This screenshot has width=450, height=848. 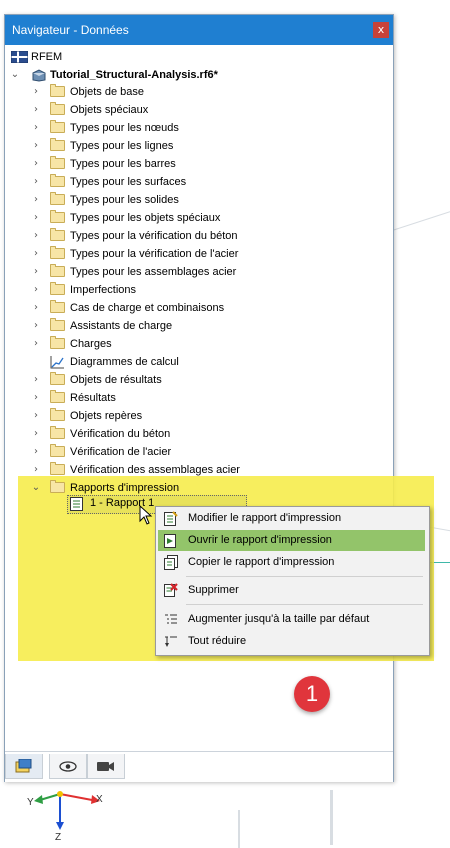 I want to click on tree-item-label: Vérification du béton, so click(x=120, y=434).